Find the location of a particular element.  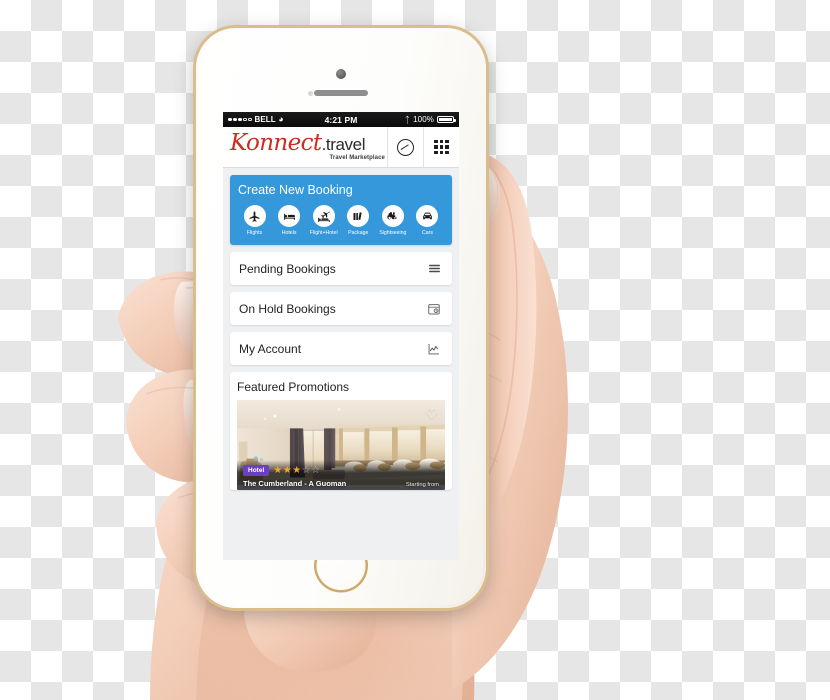

status-badge: Hotel is located at coordinates (256, 470).